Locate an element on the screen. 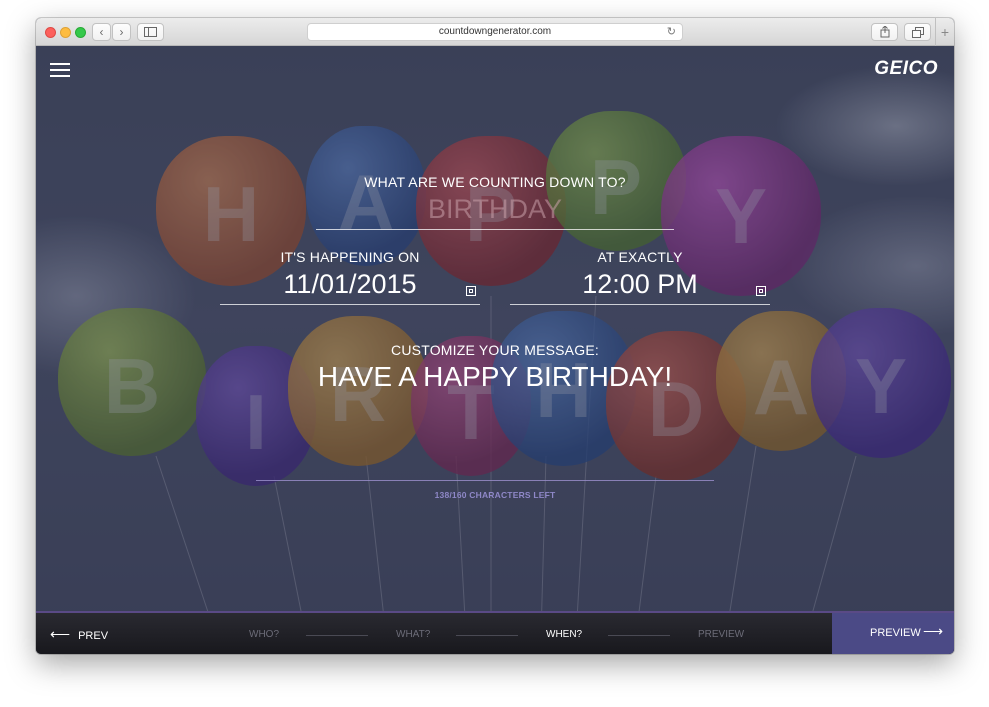  date-underline is located at coordinates (350, 304).